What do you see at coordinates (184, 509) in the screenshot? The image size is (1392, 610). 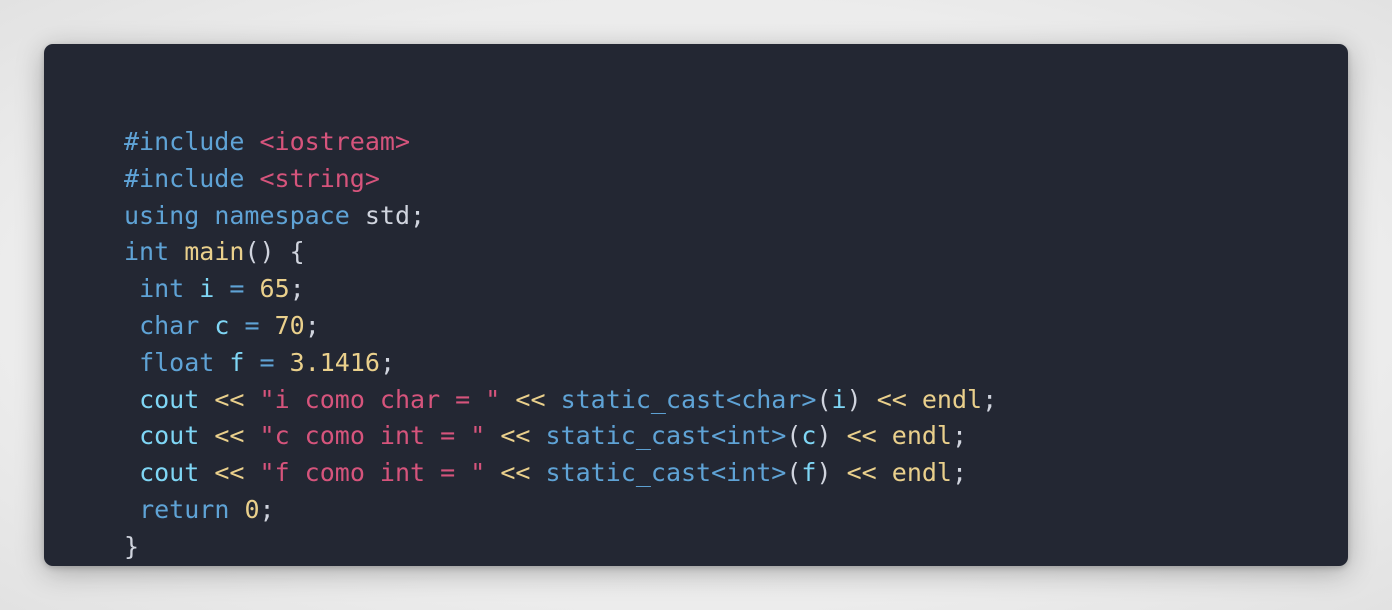 I see `code-token-keyword: return` at bounding box center [184, 509].